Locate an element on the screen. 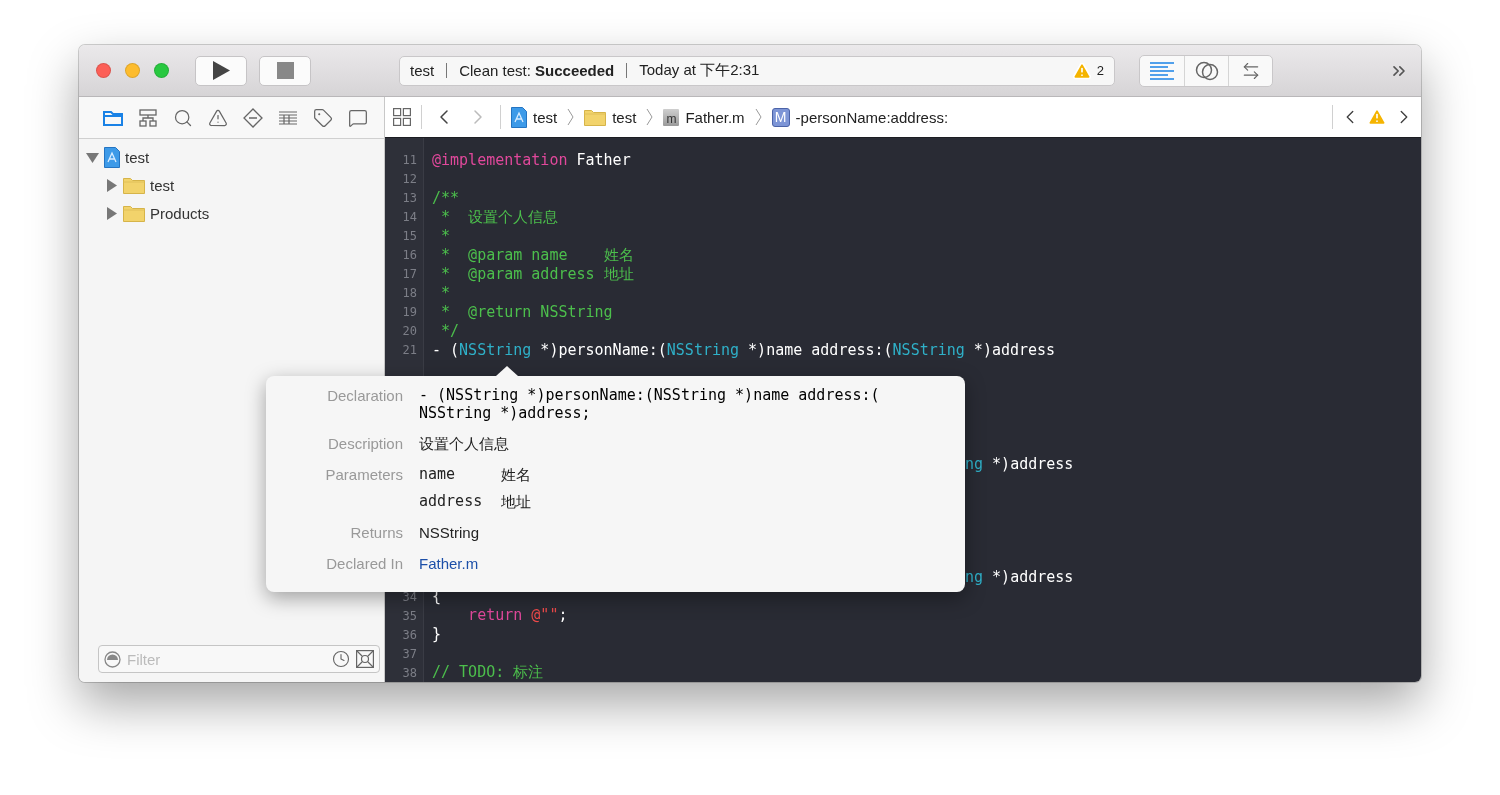  parameter-description: 姓名 is located at coordinates (516, 474).